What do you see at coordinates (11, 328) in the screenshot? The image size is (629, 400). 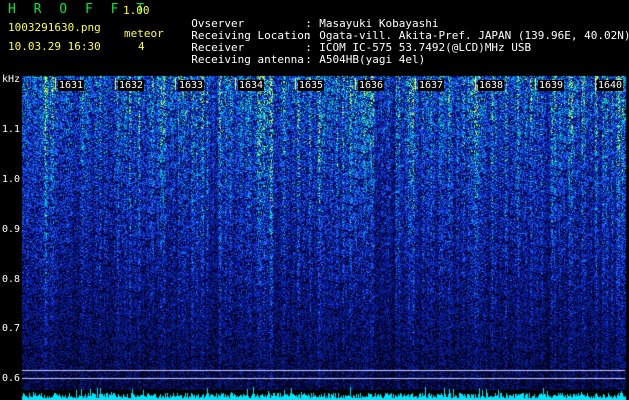 I see `y-tick-label: 0.7` at bounding box center [11, 328].